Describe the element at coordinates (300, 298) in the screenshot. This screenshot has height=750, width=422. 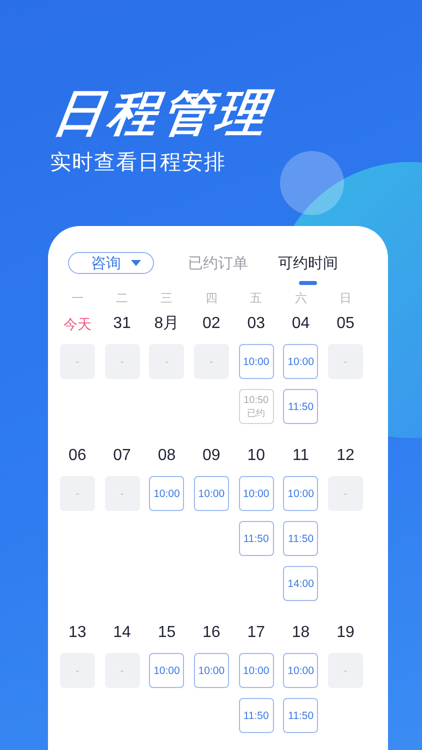
I see `weekday-label: 六` at that location.